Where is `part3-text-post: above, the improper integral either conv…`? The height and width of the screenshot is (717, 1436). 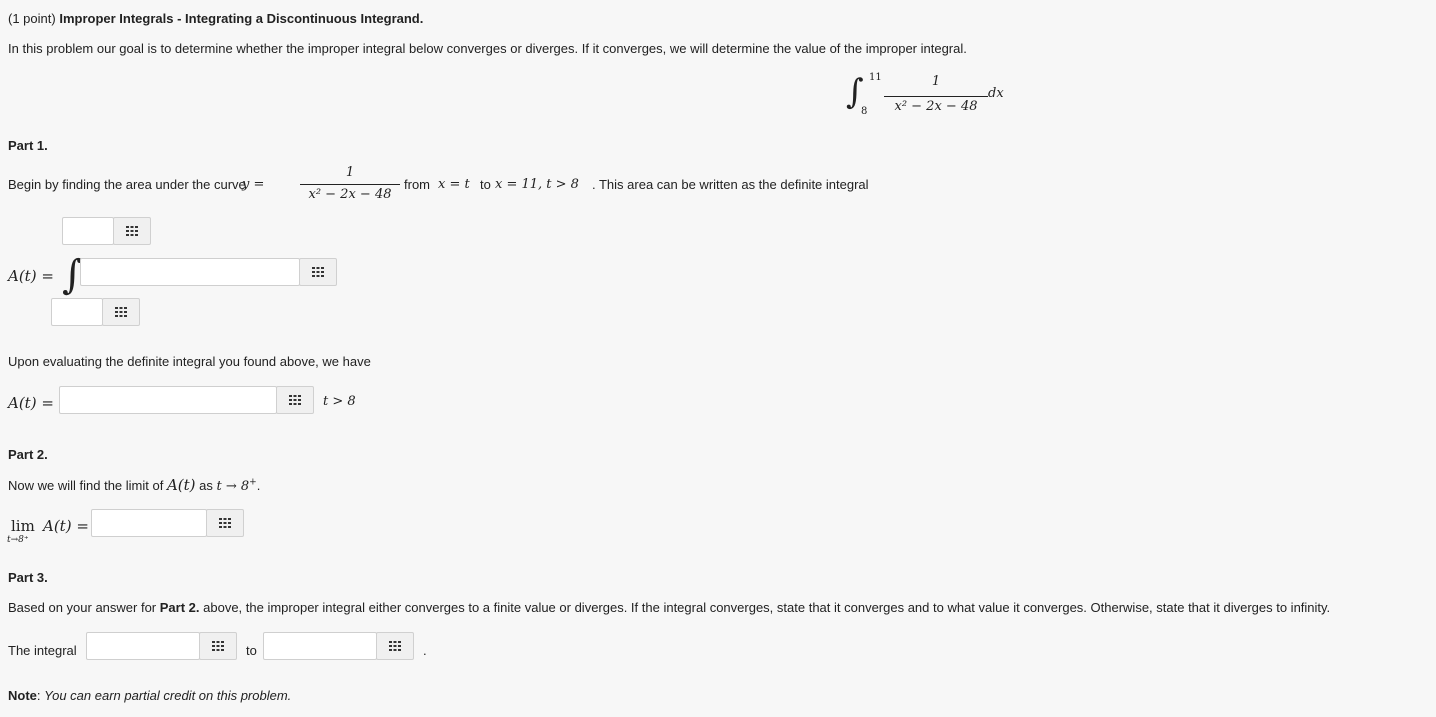
part3-text-post: above, the improper integral either conv… is located at coordinates (767, 607).